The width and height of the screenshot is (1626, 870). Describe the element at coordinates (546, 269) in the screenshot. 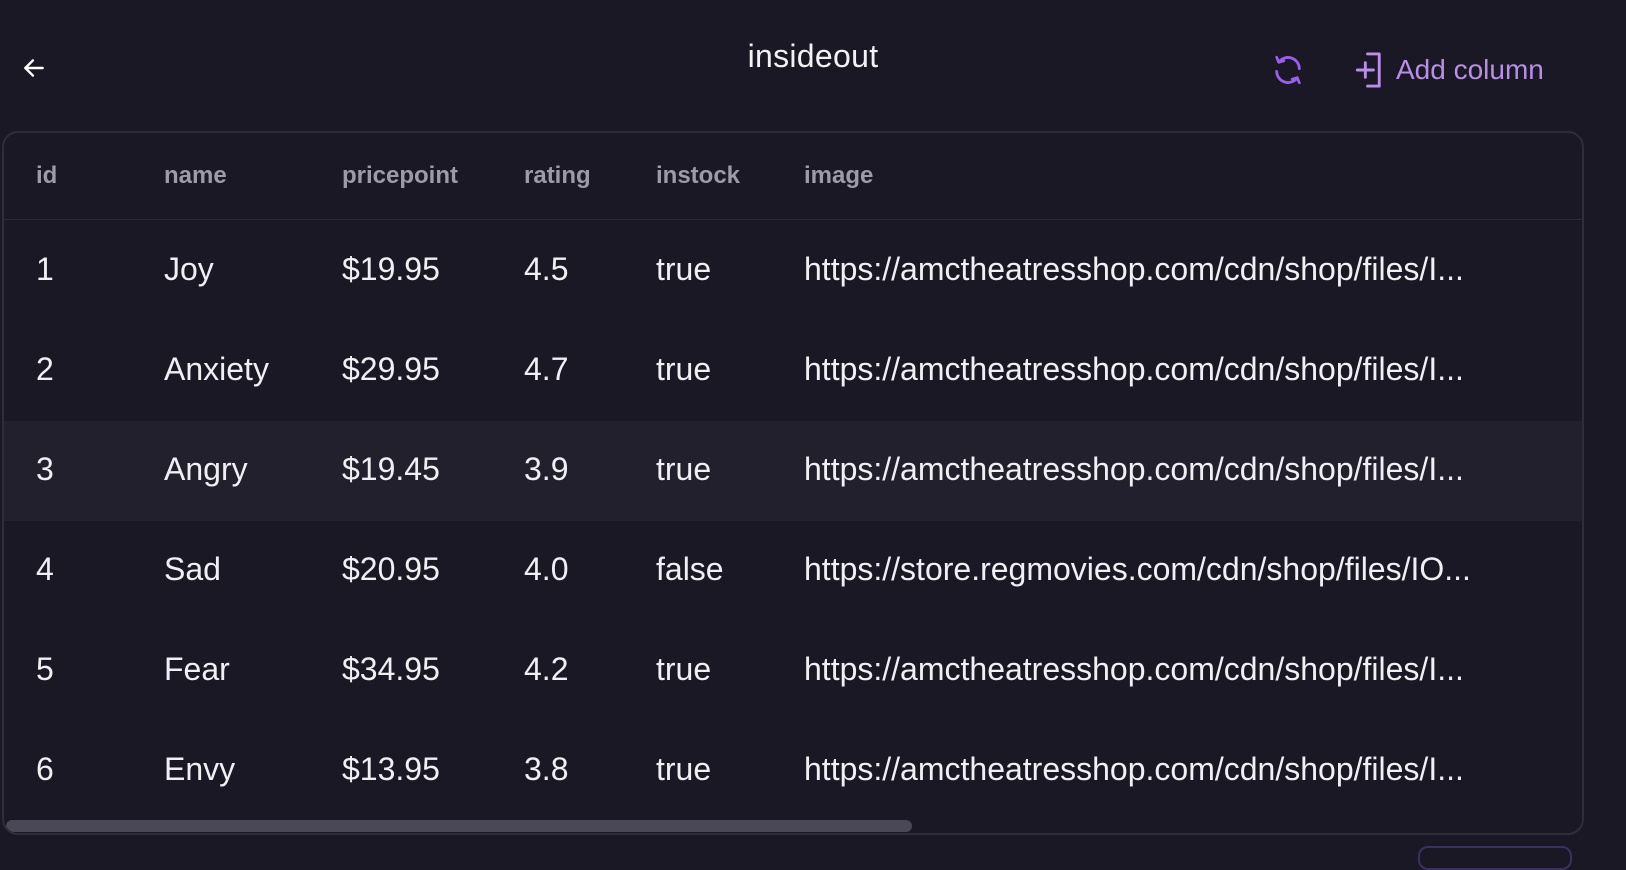

I see `cell-rating: 4.5` at that location.